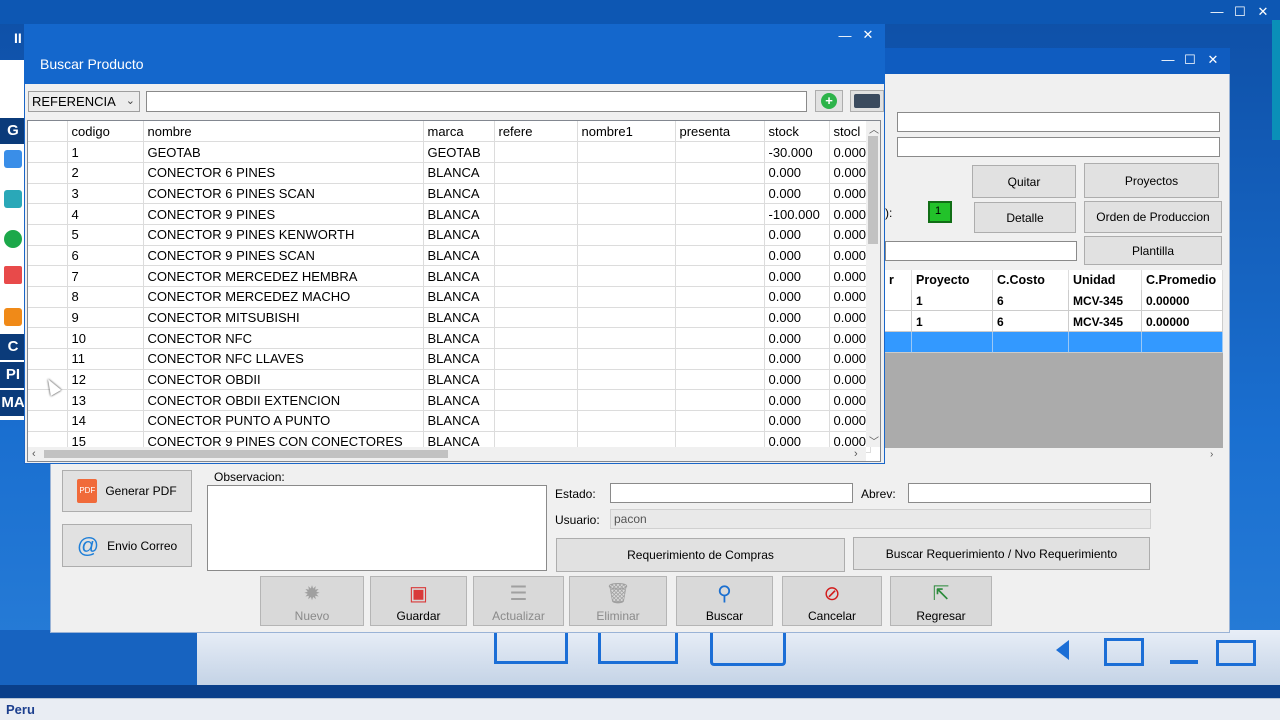  I want to click on detail-grid-cell: MCV-345, so click(1105, 321).